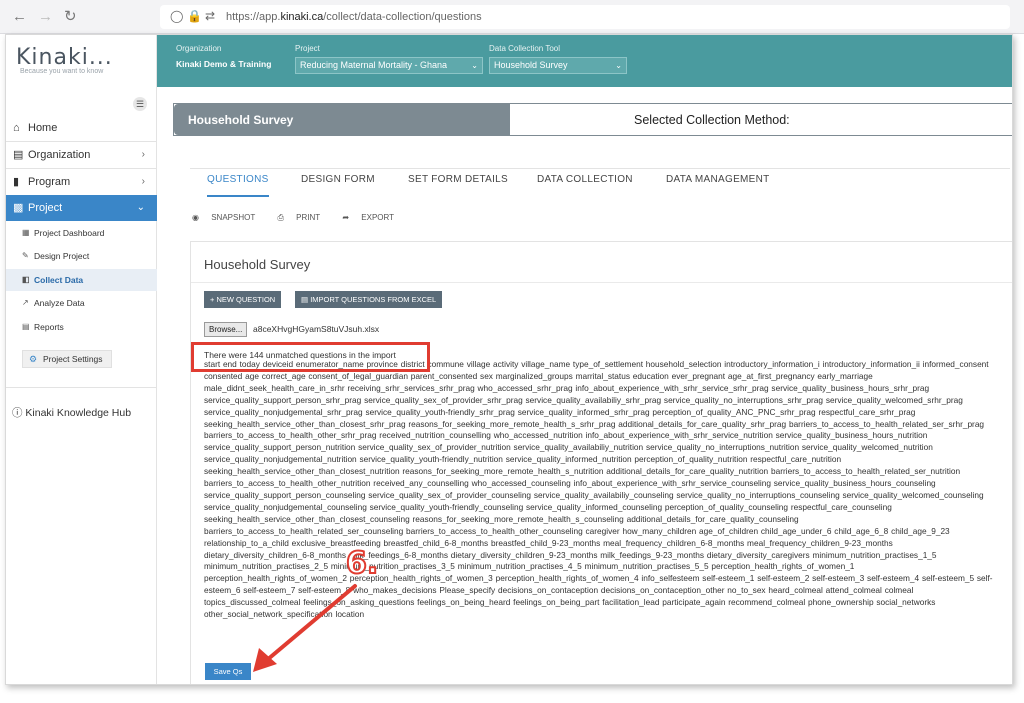  Describe the element at coordinates (59, 155) in the screenshot. I see `sidebar-item-label: Organization` at that location.